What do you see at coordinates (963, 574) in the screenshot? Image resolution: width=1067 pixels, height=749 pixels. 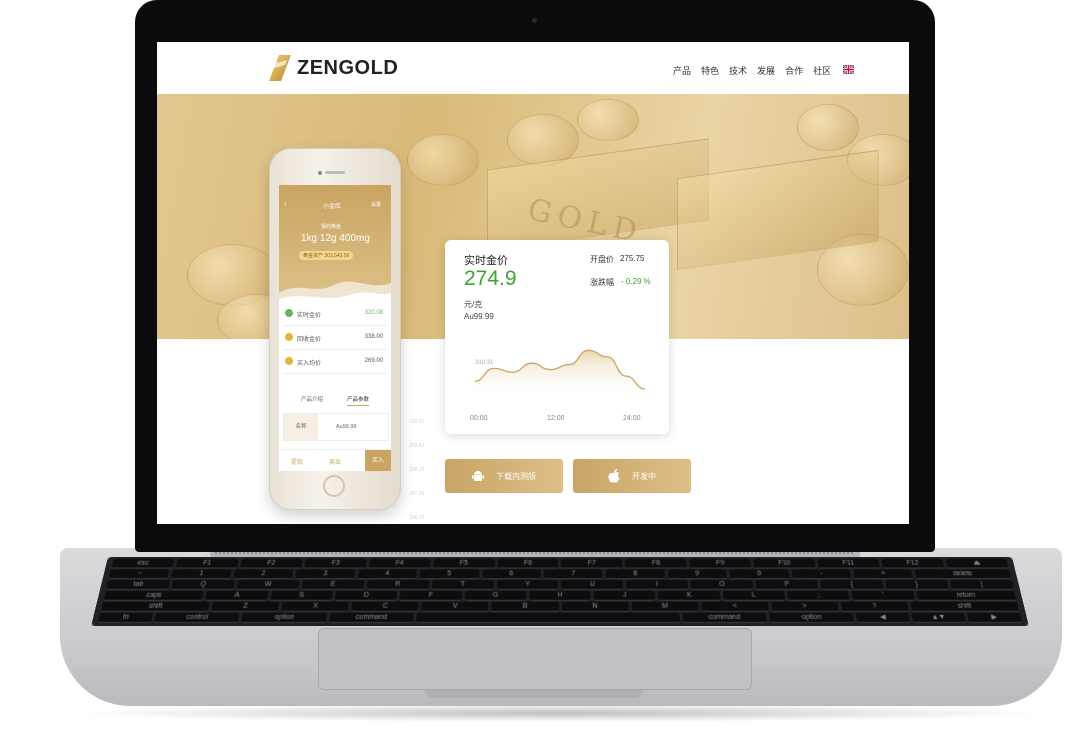 I see `key: delete` at bounding box center [963, 574].